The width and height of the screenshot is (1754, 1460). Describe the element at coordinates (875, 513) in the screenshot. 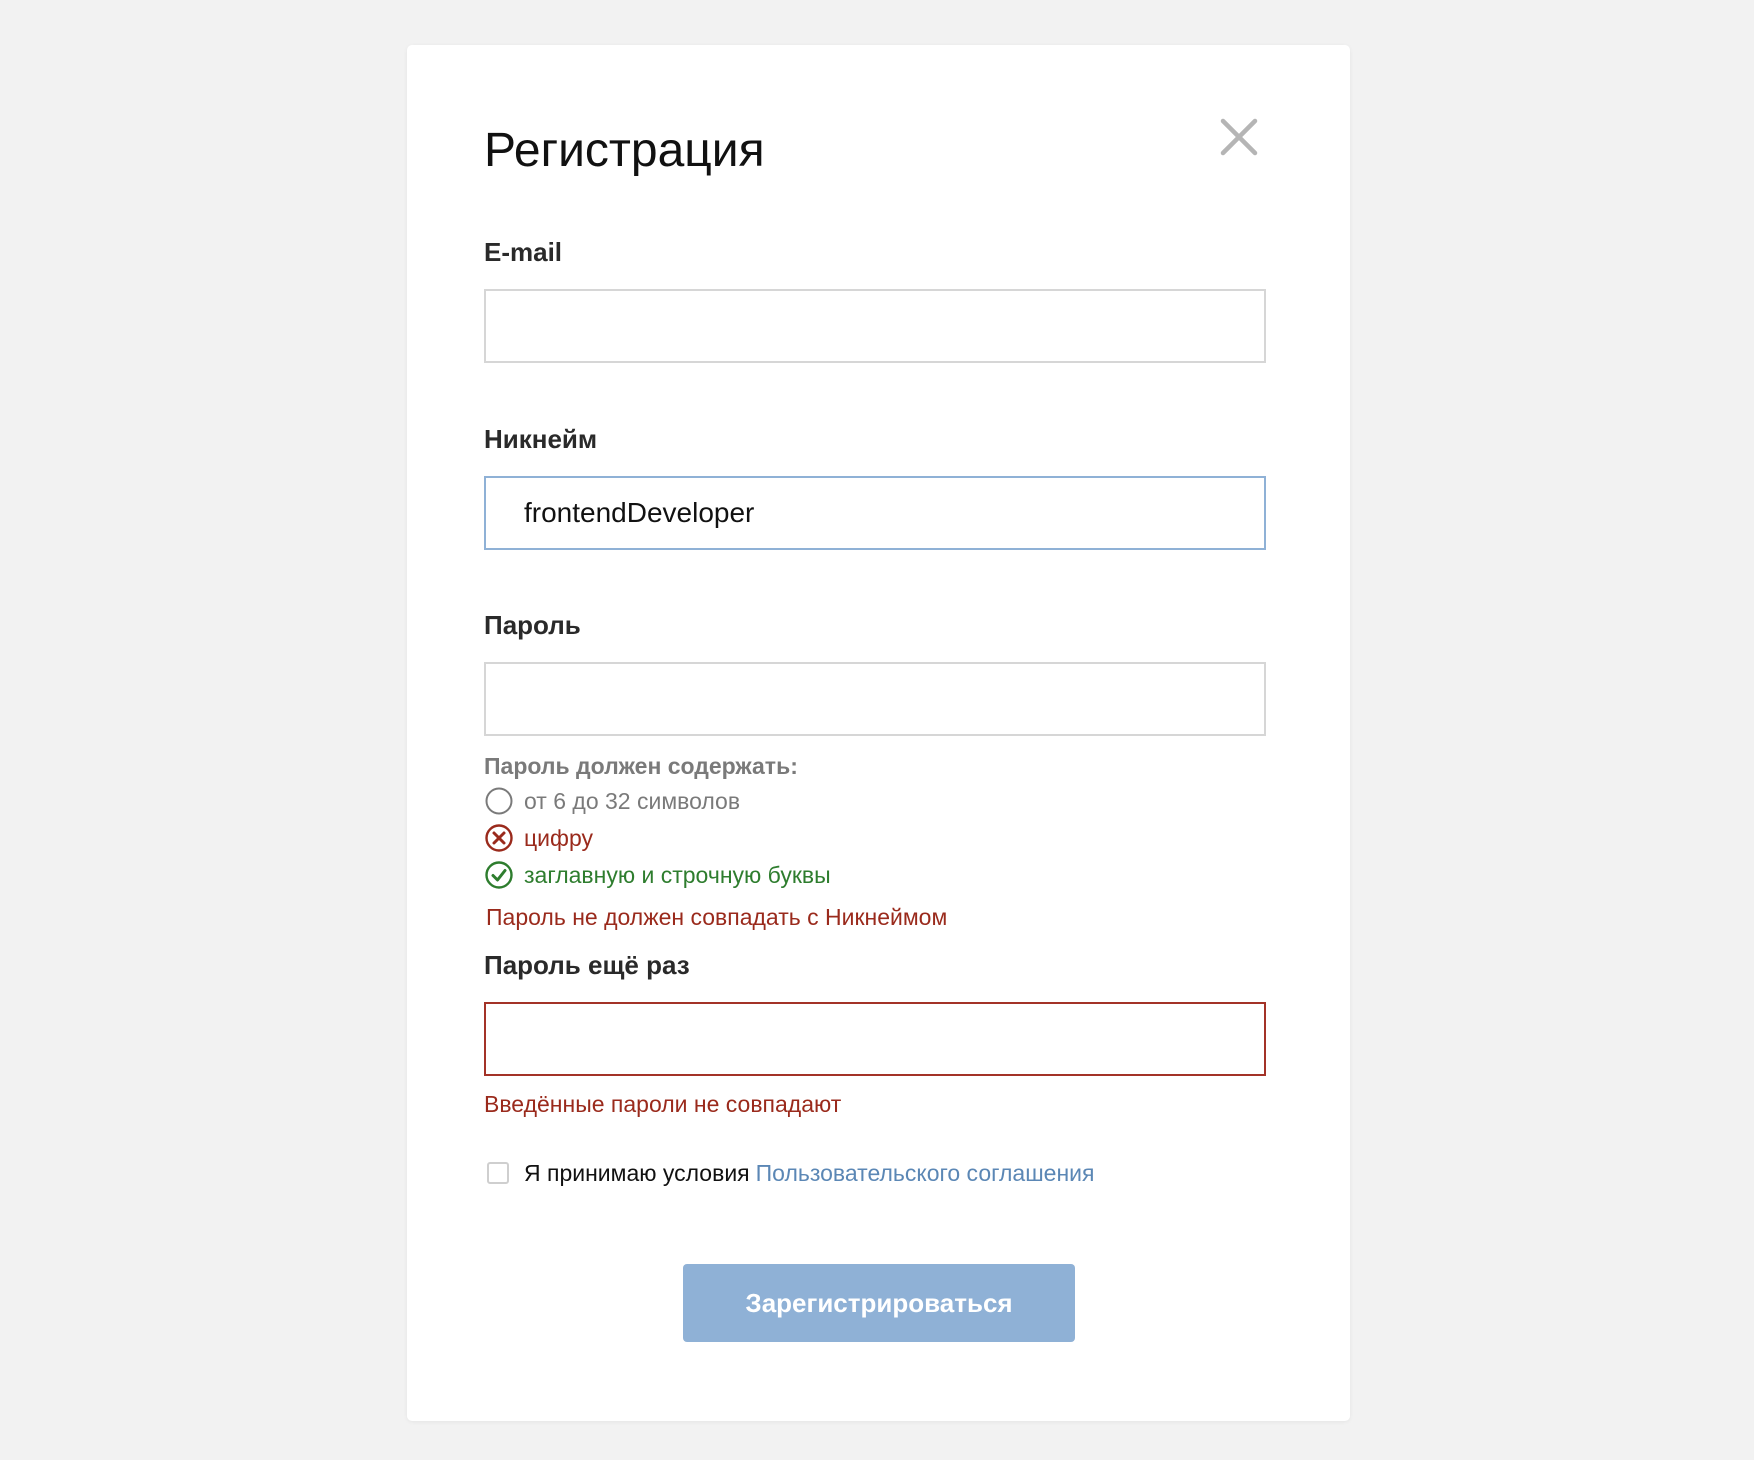

I see `nickname-field` at that location.